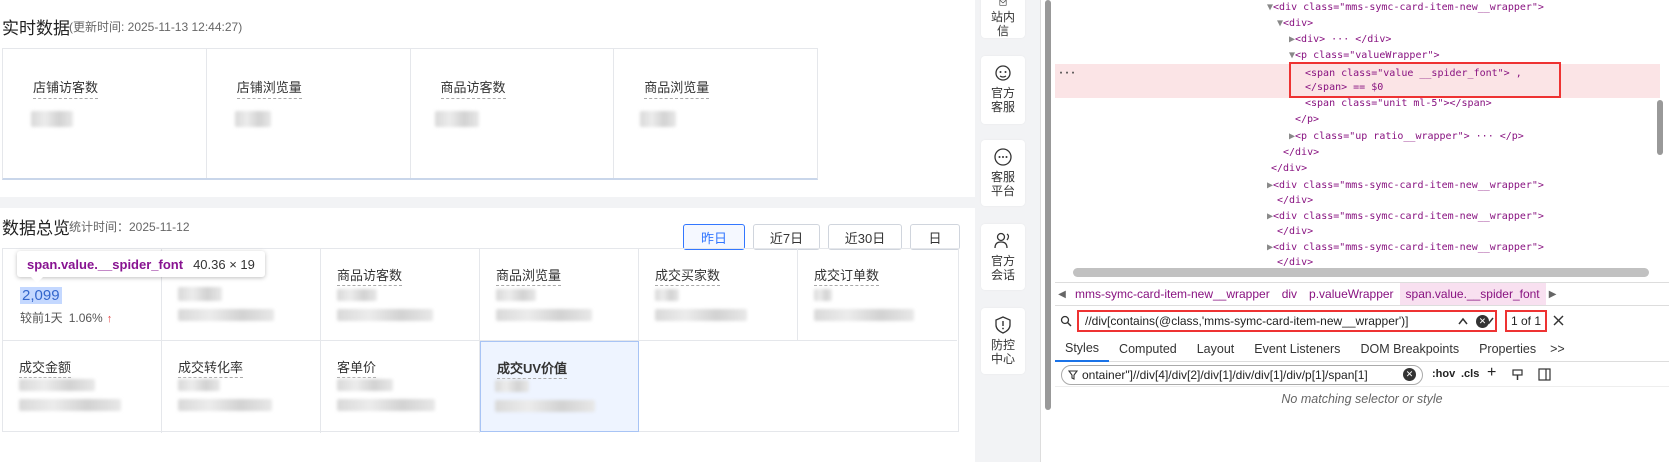 This screenshot has height=462, width=1669. What do you see at coordinates (559, 386) in the screenshot?
I see `overview-metric-selected: 成交UV价值` at bounding box center [559, 386].